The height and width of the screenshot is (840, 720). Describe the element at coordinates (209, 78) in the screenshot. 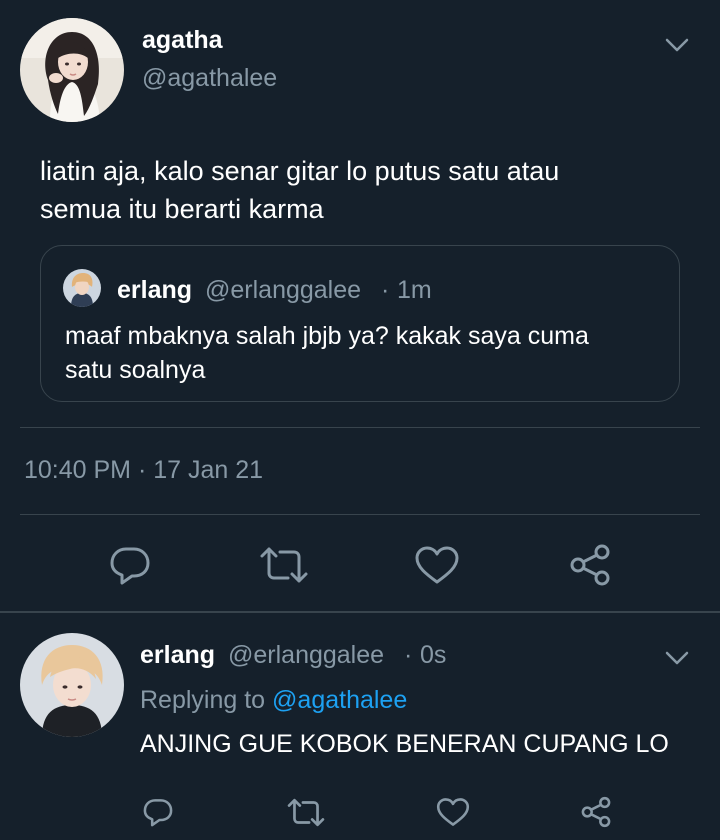

I see `author-handle: @agathalee` at that location.